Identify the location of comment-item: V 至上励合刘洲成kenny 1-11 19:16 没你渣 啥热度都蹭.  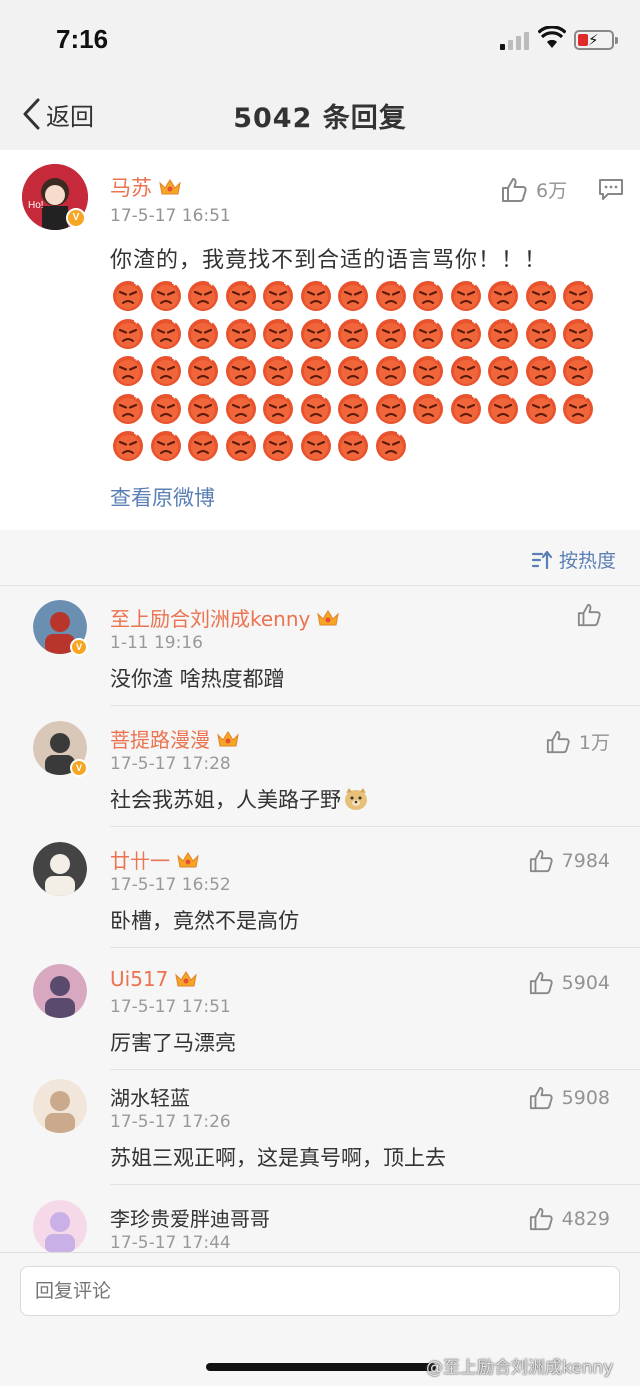
(320, 645).